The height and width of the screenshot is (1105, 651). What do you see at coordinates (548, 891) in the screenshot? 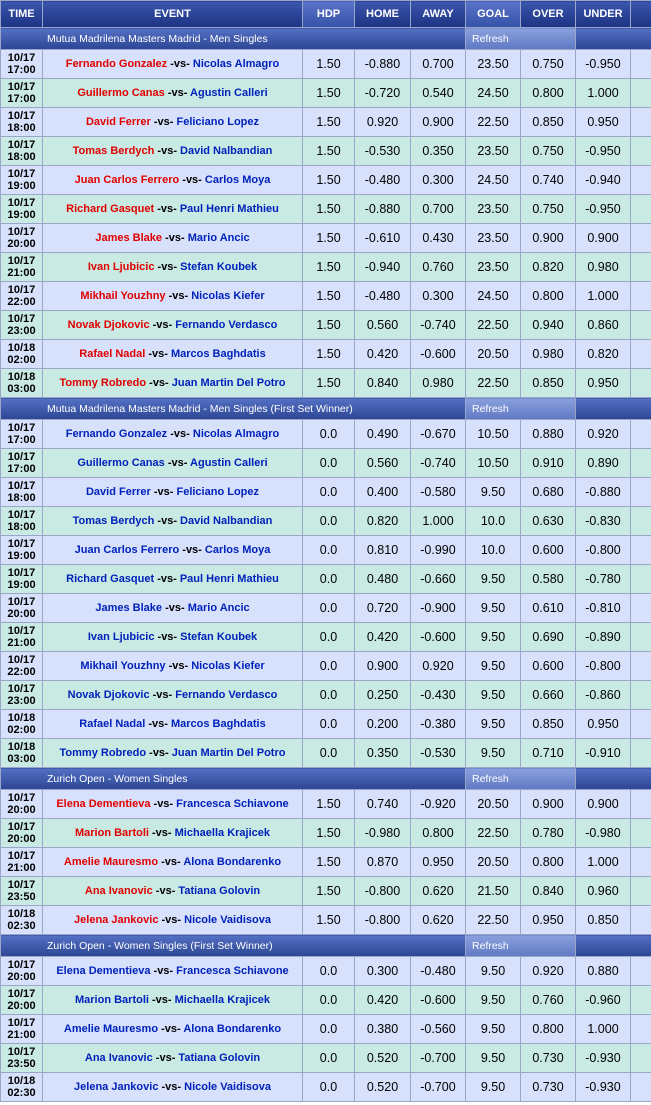
I see `over-cell: 0.840` at bounding box center [548, 891].